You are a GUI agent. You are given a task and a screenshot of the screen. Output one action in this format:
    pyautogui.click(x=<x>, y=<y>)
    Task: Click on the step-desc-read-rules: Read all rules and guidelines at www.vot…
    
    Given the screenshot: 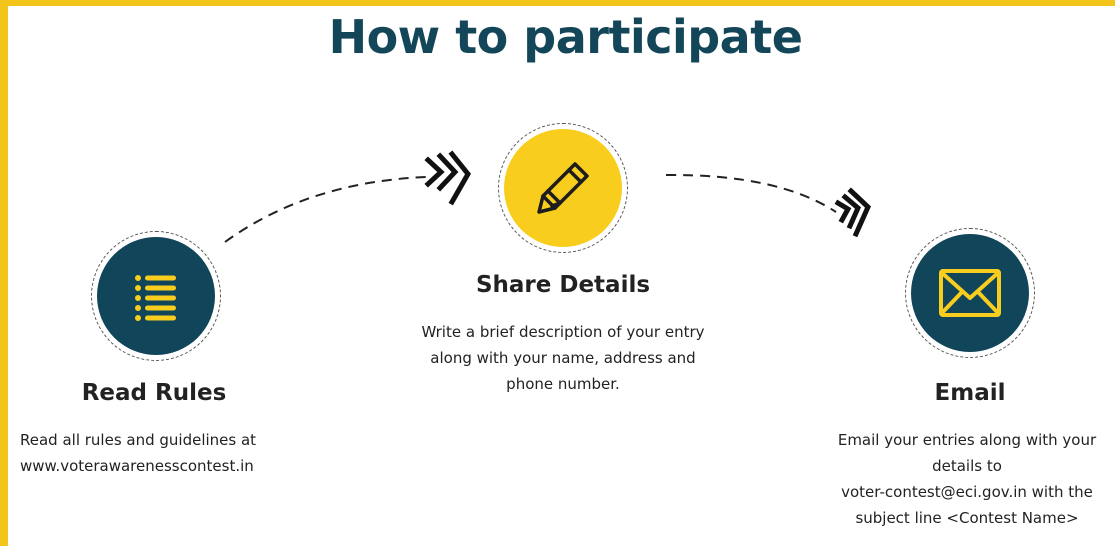 What is the action you would take?
    pyautogui.click(x=185, y=453)
    